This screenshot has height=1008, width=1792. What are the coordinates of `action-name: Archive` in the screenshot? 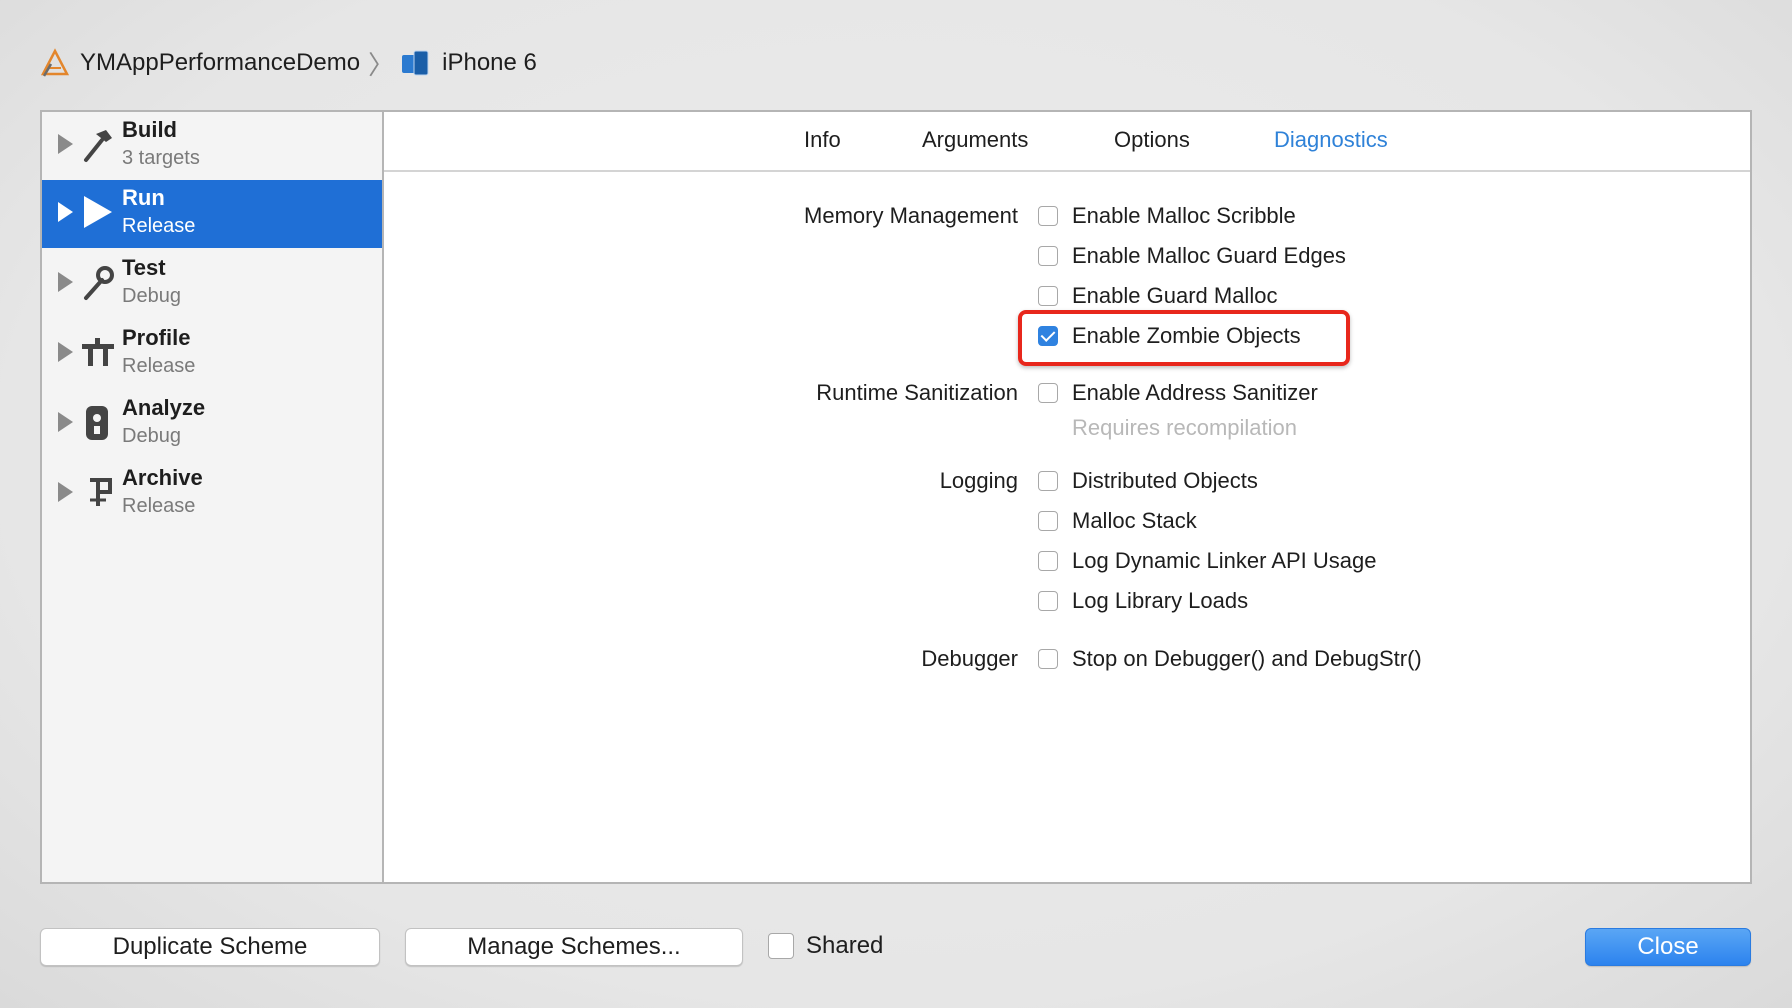 It's located at (162, 477).